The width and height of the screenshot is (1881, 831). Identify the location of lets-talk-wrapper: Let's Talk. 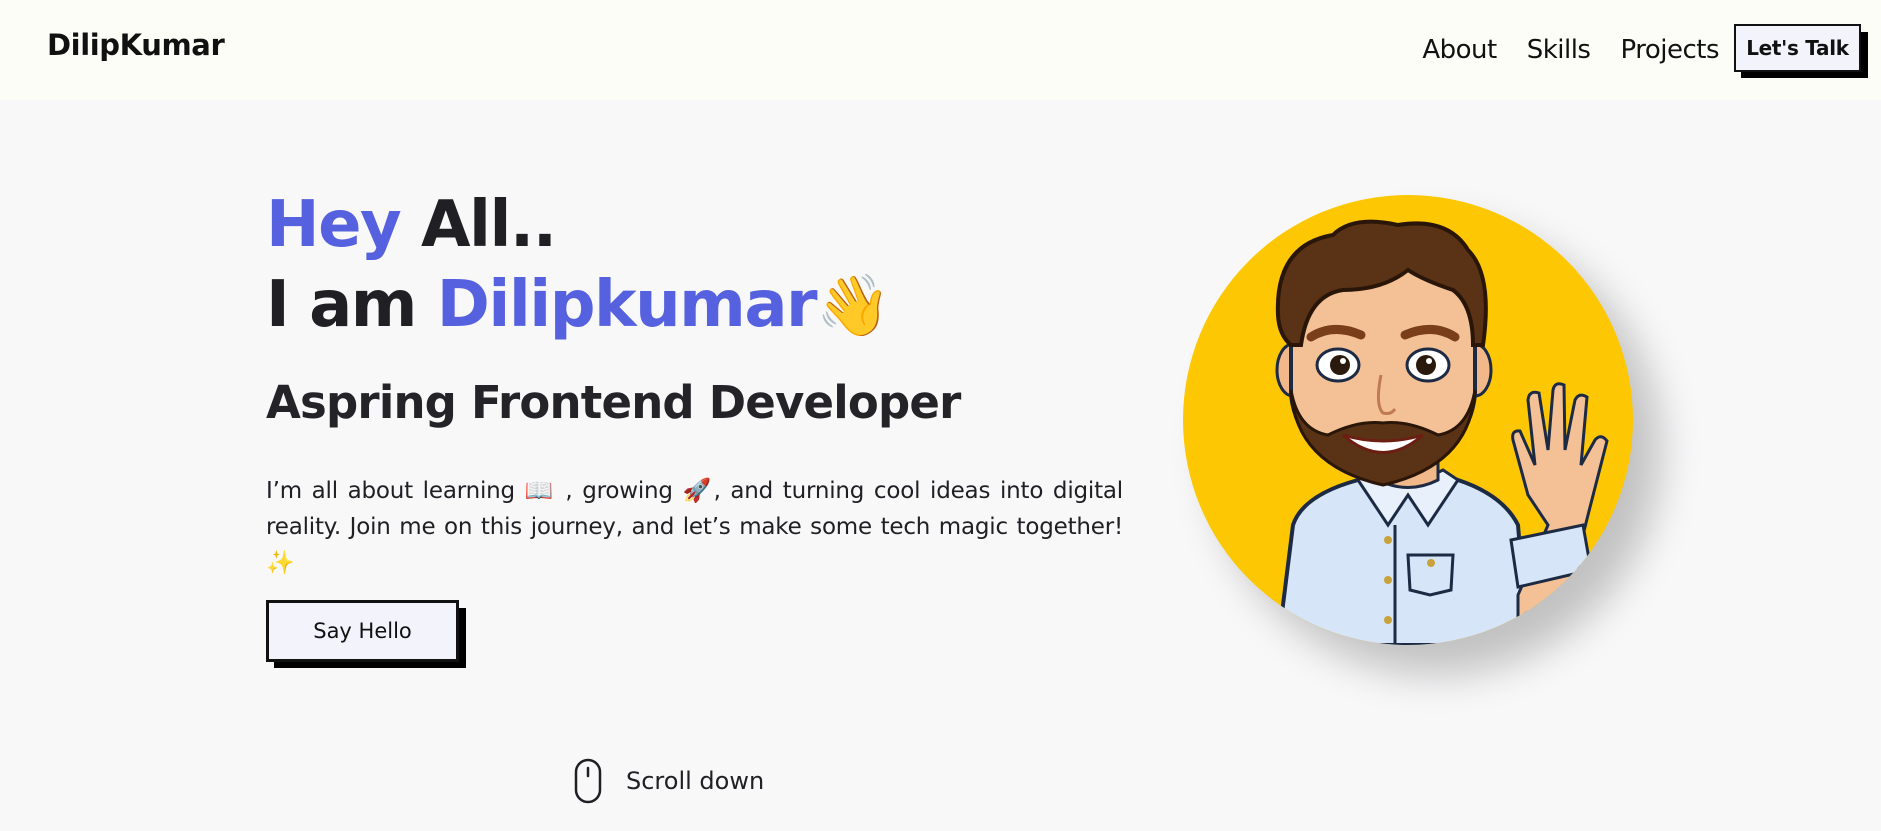
(1801, 51).